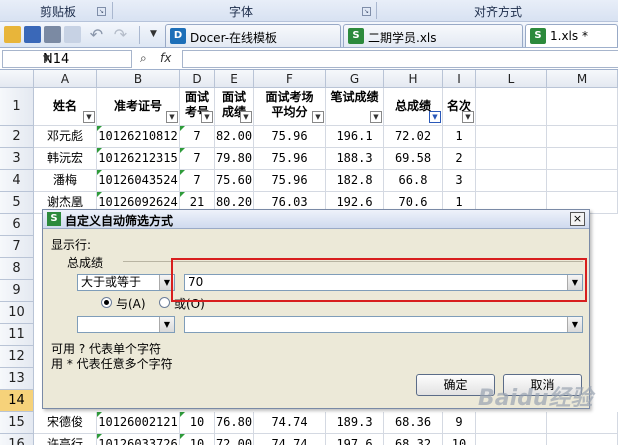 Image resolution: width=618 pixels, height=445 pixels. What do you see at coordinates (126, 282) in the screenshot?
I see `operator-select-1: 大于或等于 ▼` at bounding box center [126, 282].